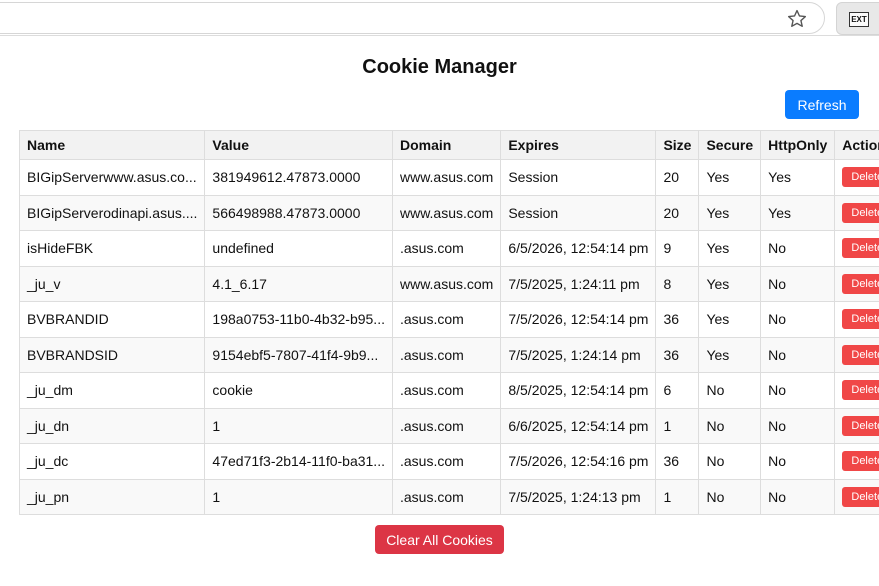  What do you see at coordinates (298, 145) in the screenshot?
I see `header-value: Value` at bounding box center [298, 145].